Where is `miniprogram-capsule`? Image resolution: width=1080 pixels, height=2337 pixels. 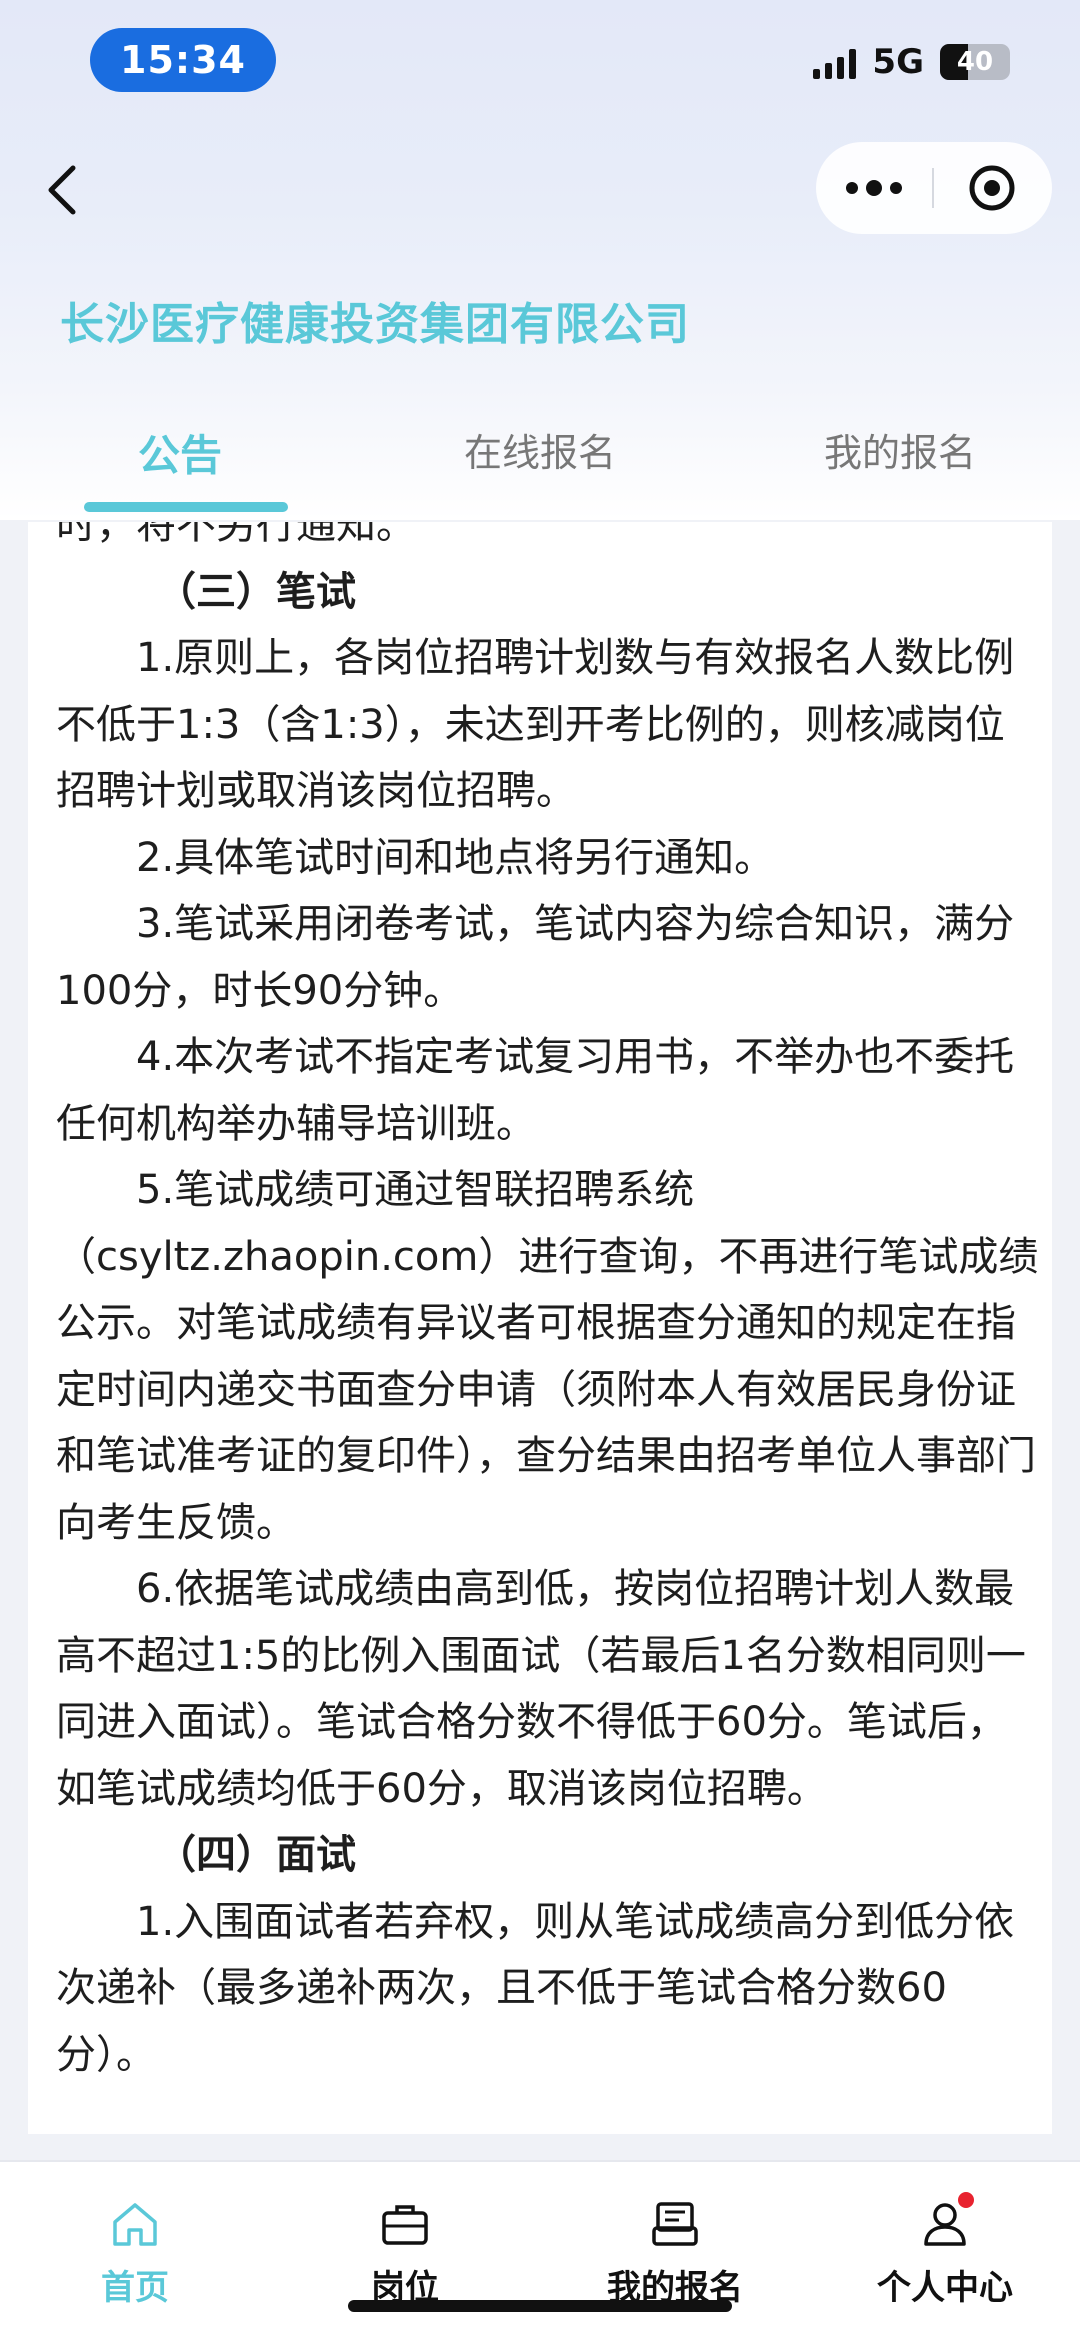 miniprogram-capsule is located at coordinates (934, 188).